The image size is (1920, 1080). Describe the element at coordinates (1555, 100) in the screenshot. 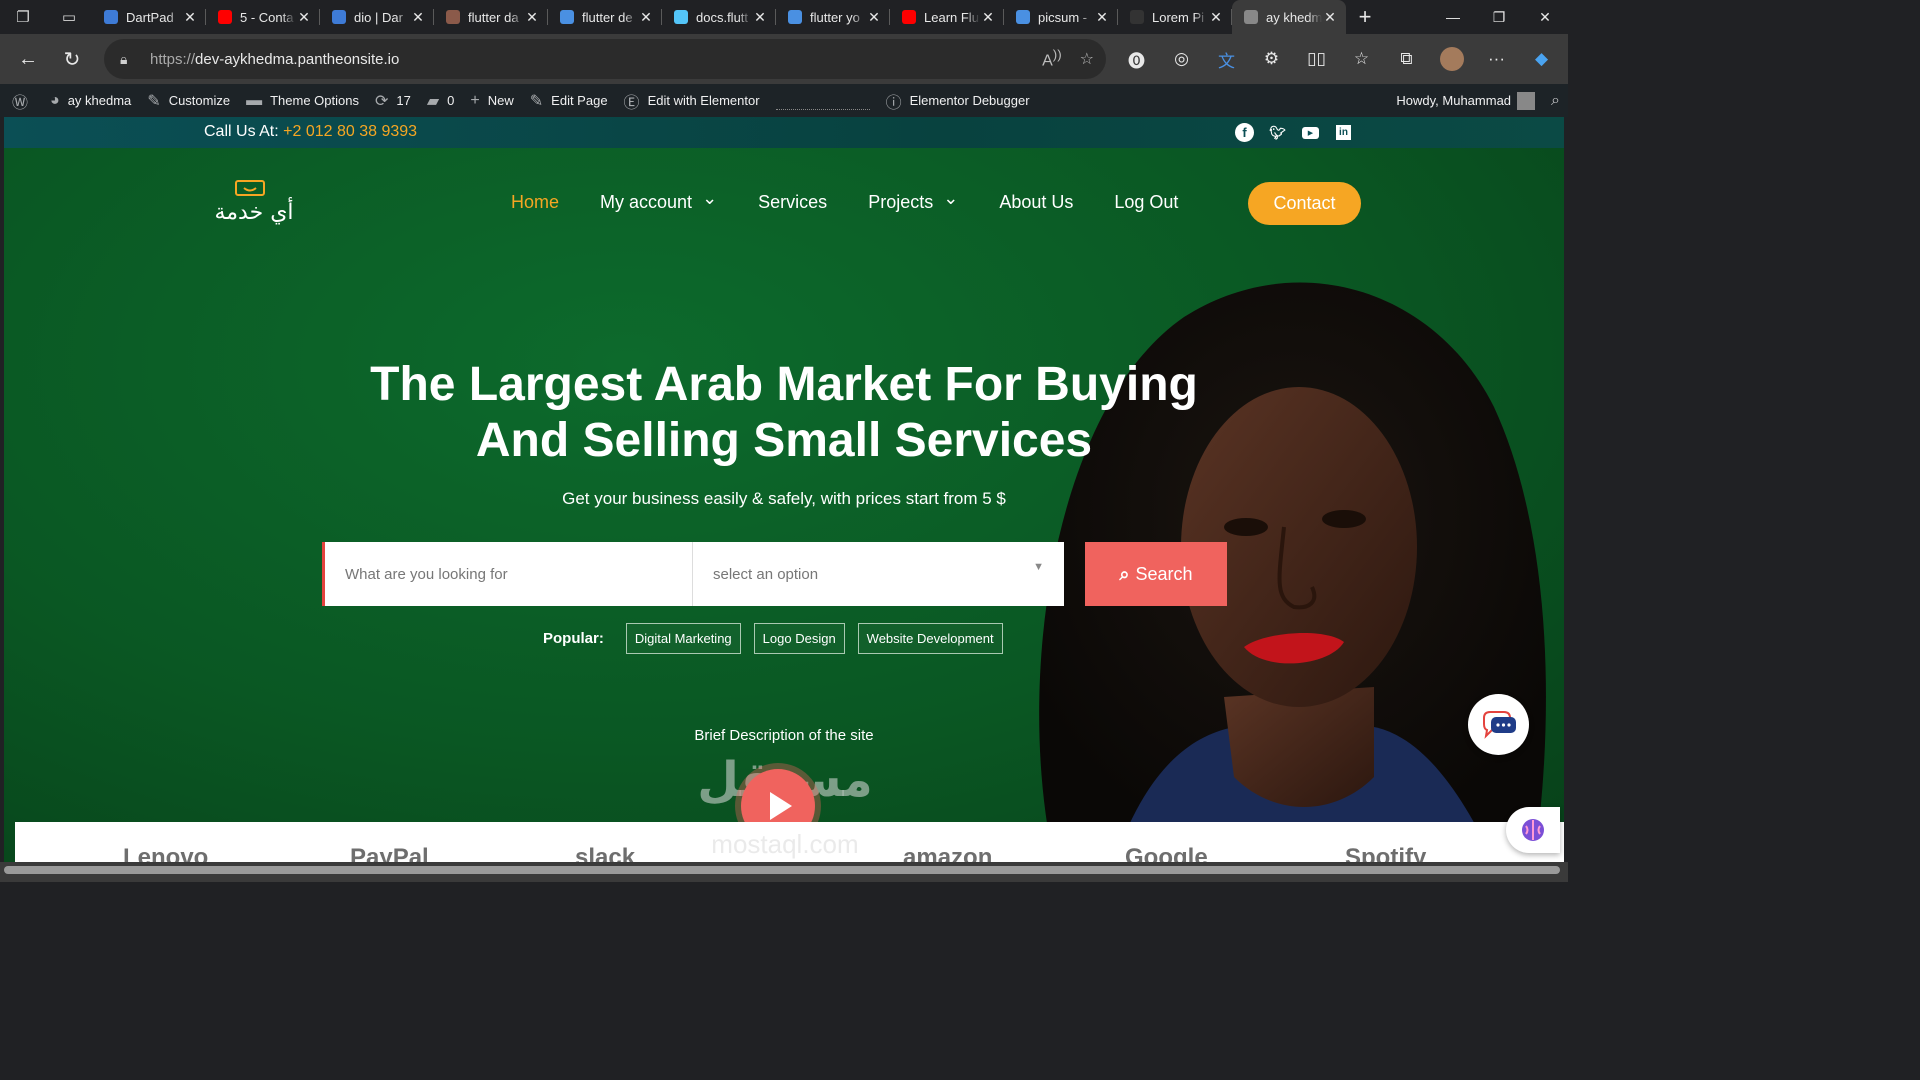

I see `admin-search-icon: ⌕` at that location.